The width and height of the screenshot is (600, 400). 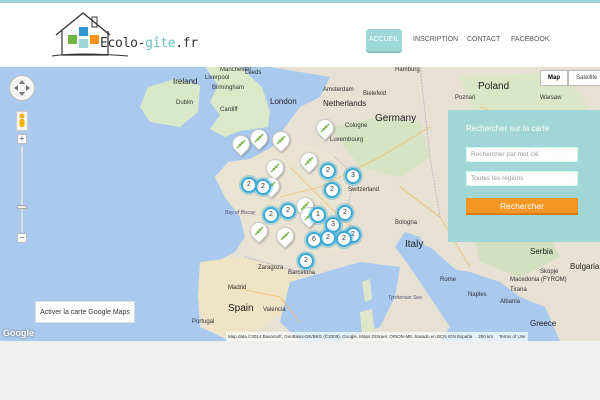 I want to click on map-label-serbia: Serbia, so click(x=542, y=251).